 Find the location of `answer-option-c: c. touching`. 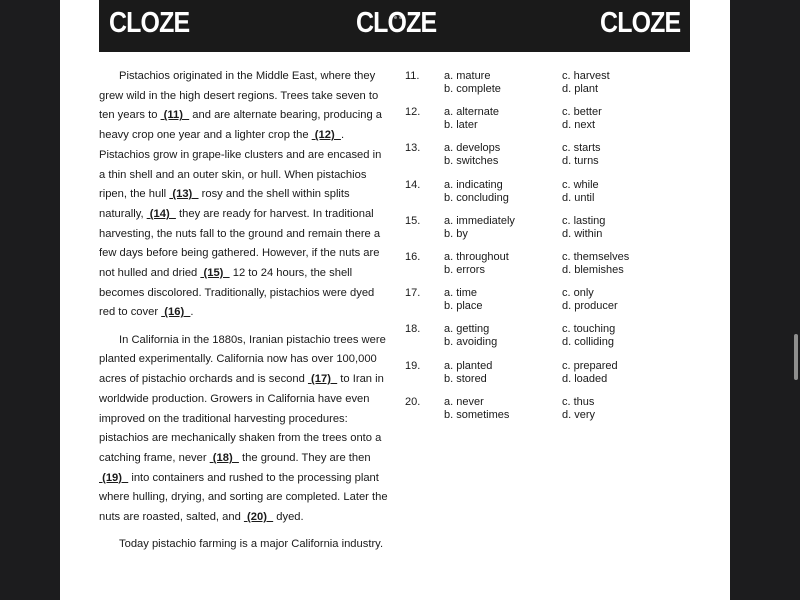

answer-option-c: c. touching is located at coordinates (589, 329).